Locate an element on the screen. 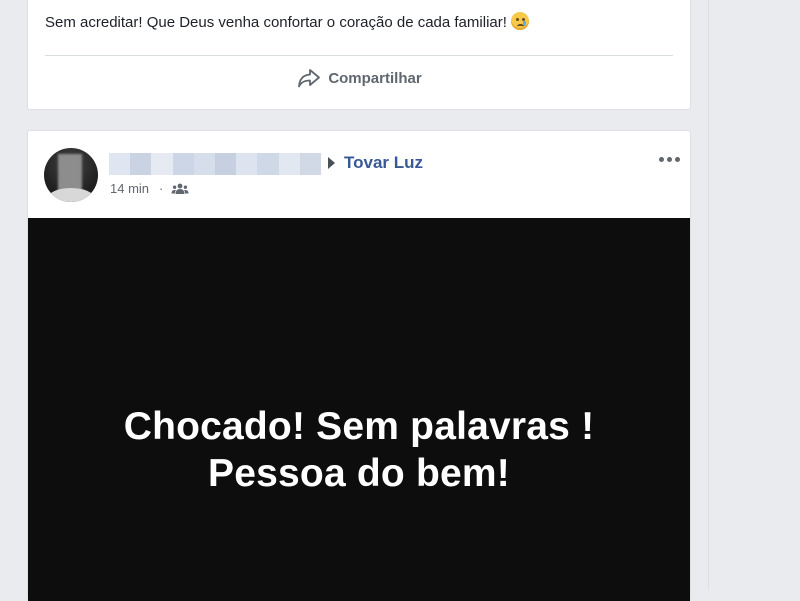 The width and height of the screenshot is (800, 601). post-timestamp: 14 min is located at coordinates (129, 188).